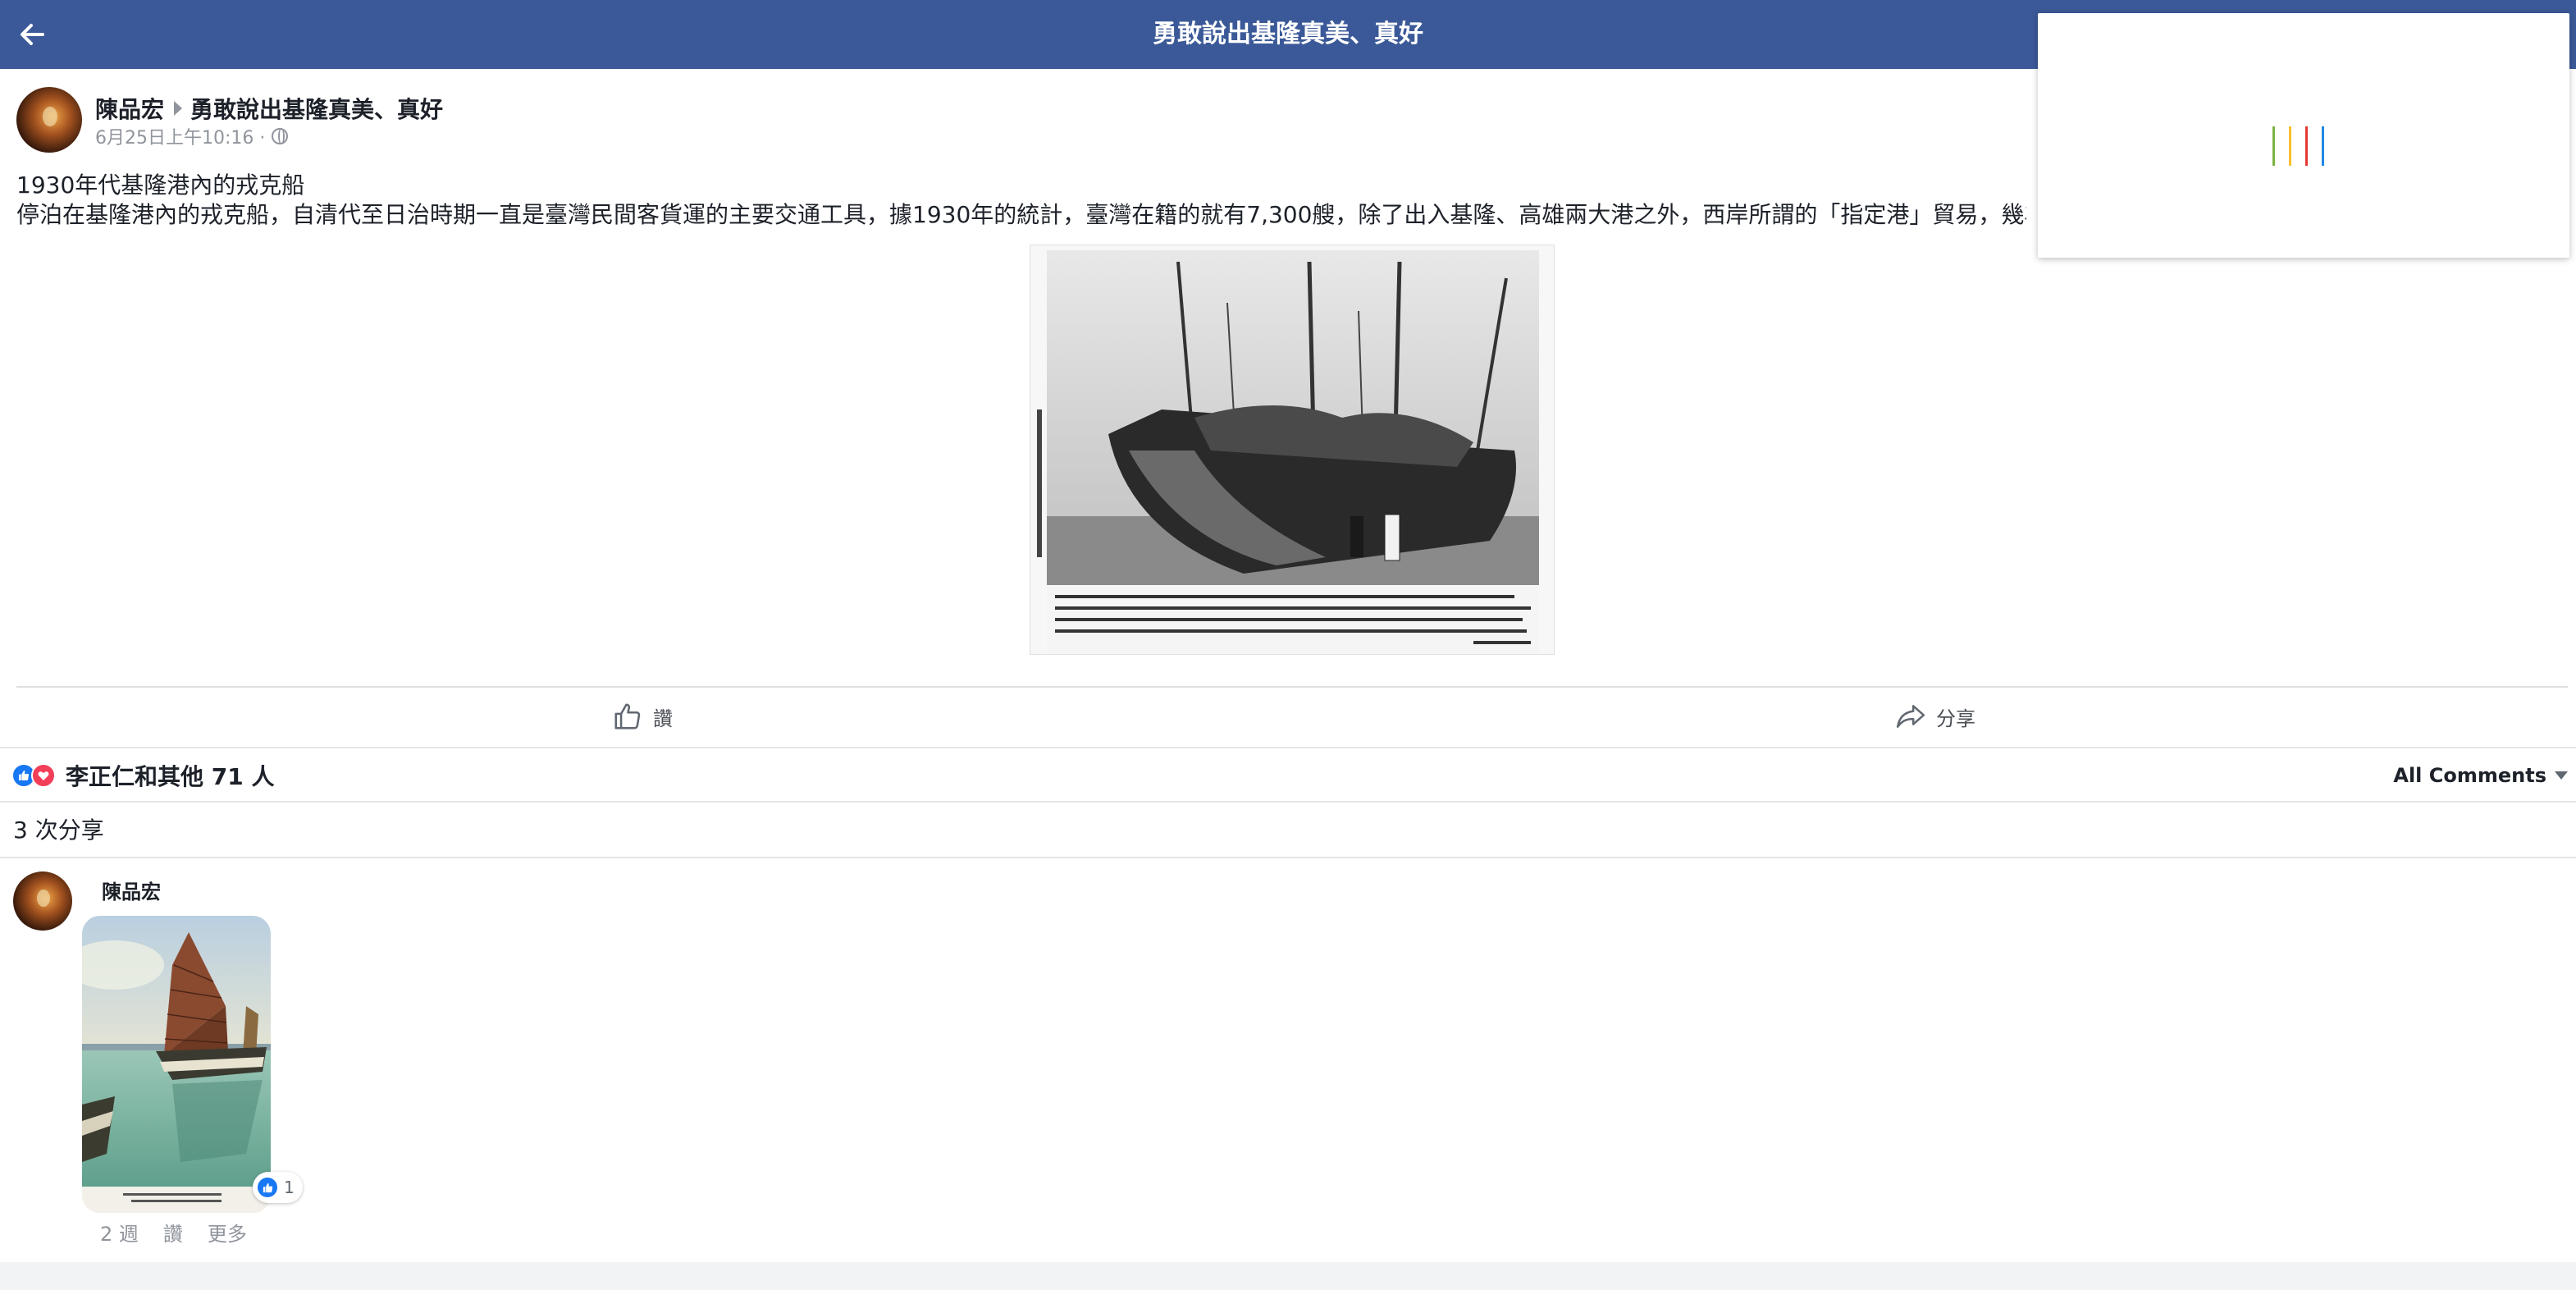 This screenshot has width=2576, height=1290. What do you see at coordinates (132, 892) in the screenshot?
I see `comment-author: 陳品宏` at bounding box center [132, 892].